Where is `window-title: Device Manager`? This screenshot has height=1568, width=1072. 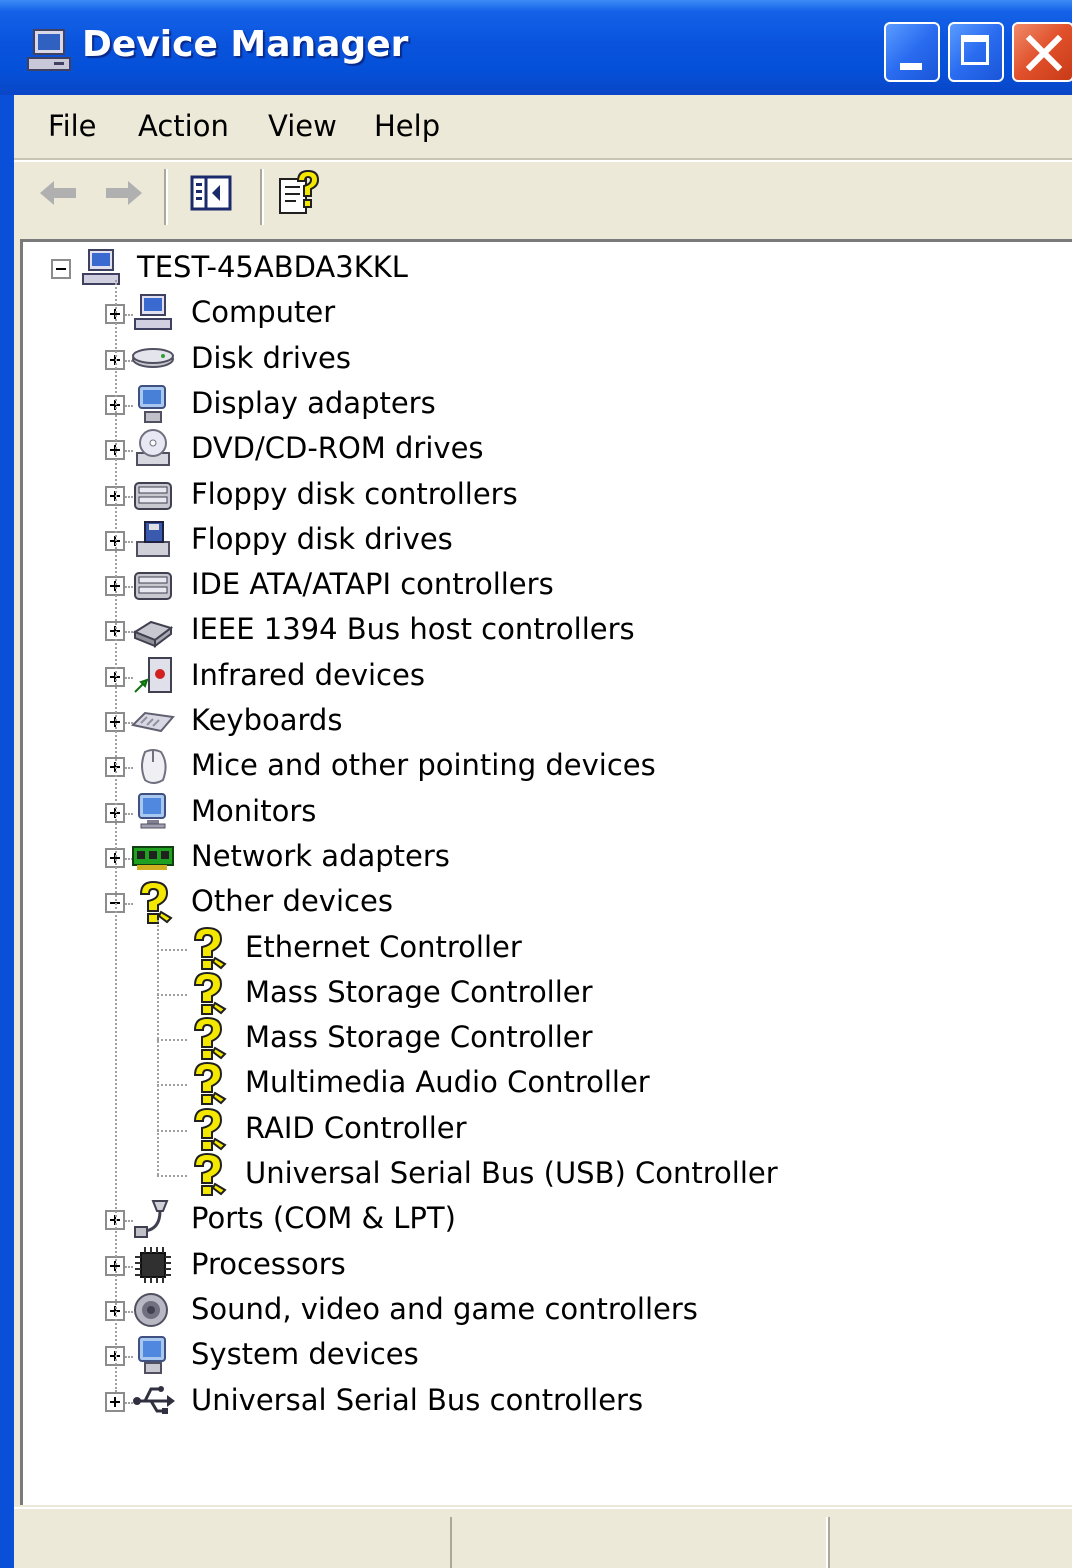 window-title: Device Manager is located at coordinates (245, 44).